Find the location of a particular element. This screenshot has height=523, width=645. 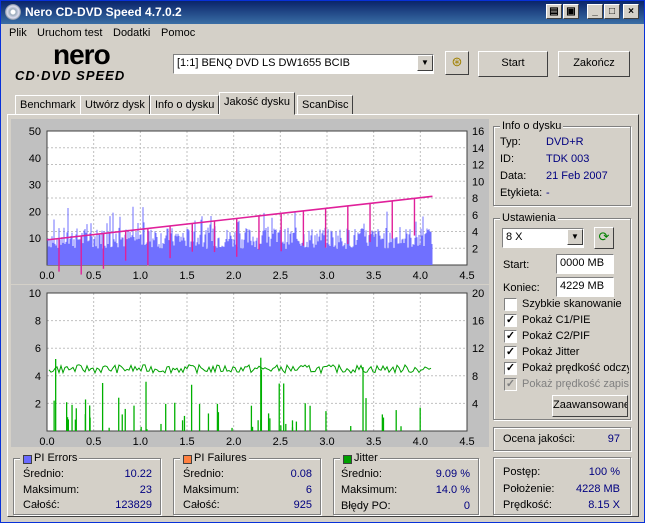

menu-uruchom-test: Uruchom test is located at coordinates (69, 33).